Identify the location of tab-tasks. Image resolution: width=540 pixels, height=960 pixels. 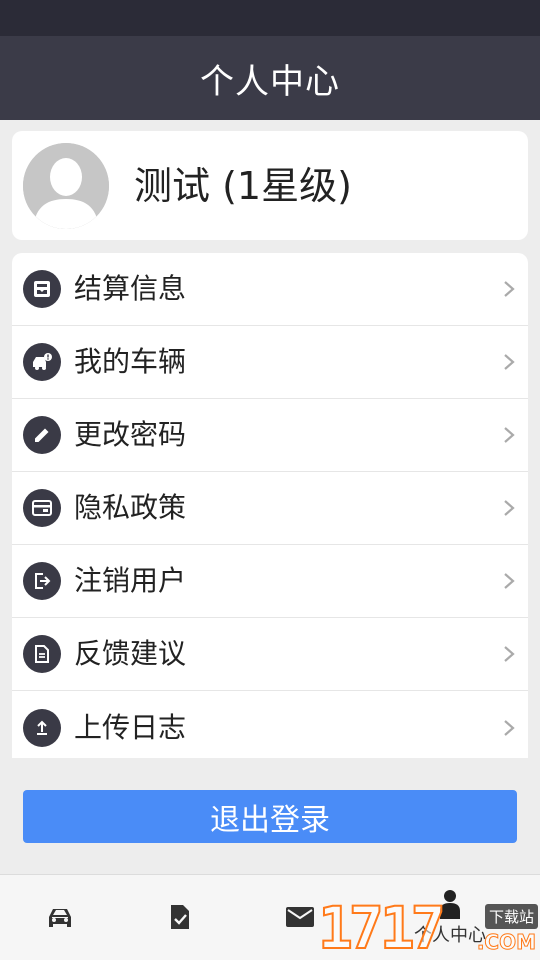
(180, 917).